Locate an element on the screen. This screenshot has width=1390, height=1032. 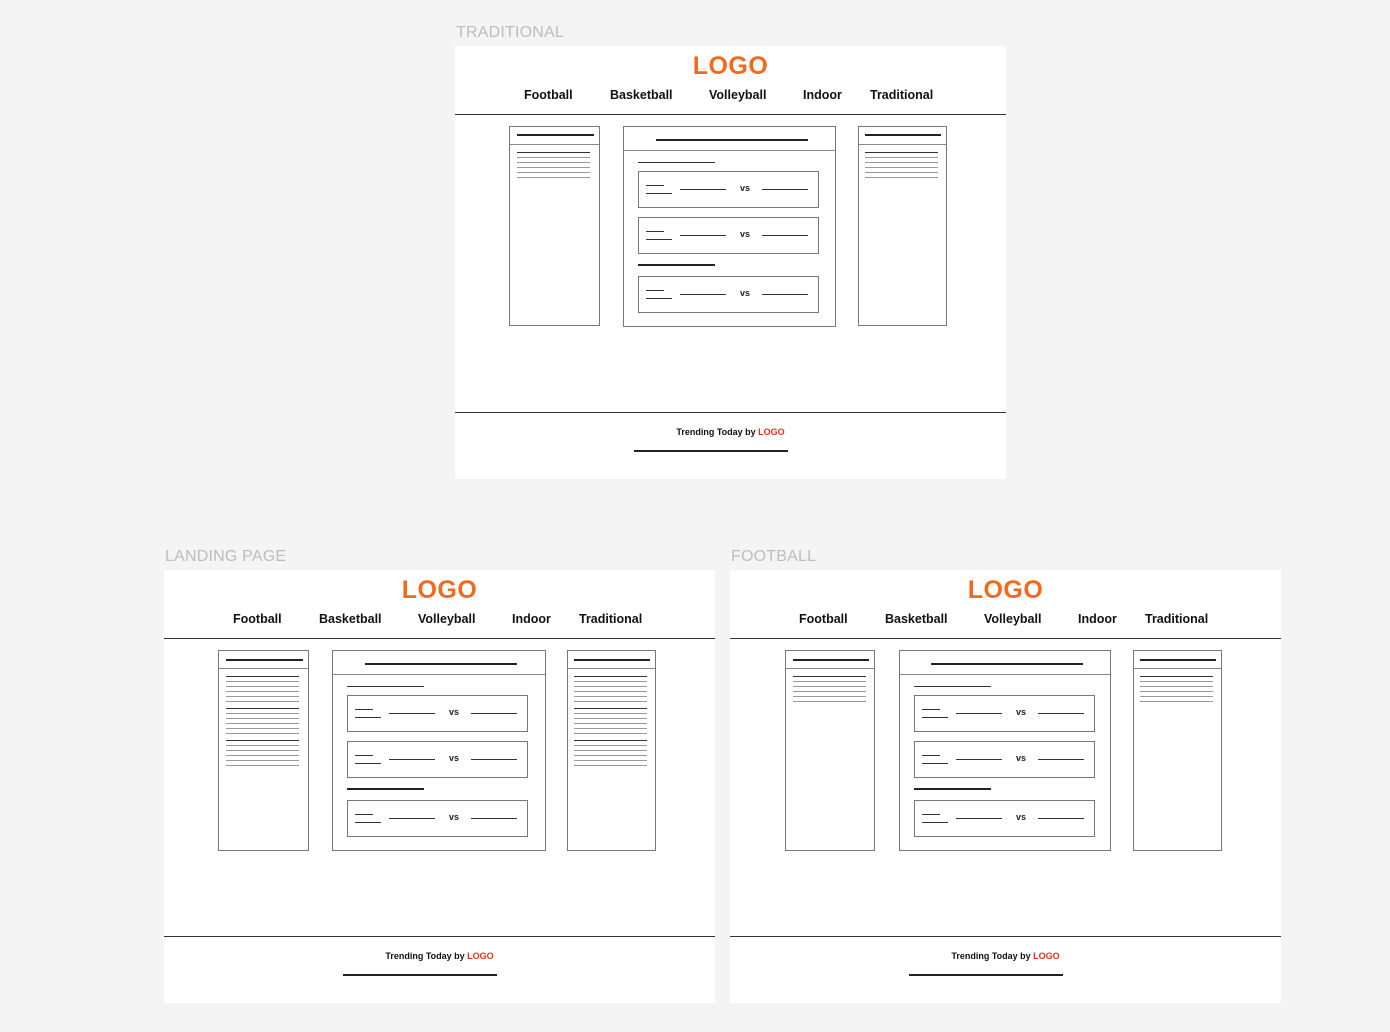
frame-label-traditional: TRADITIONAL is located at coordinates (510, 32).